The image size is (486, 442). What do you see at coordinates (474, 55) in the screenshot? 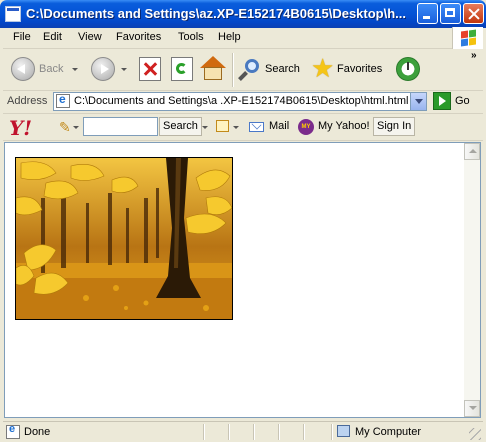
I see `toolbar-overflow-chevron: »` at bounding box center [474, 55].